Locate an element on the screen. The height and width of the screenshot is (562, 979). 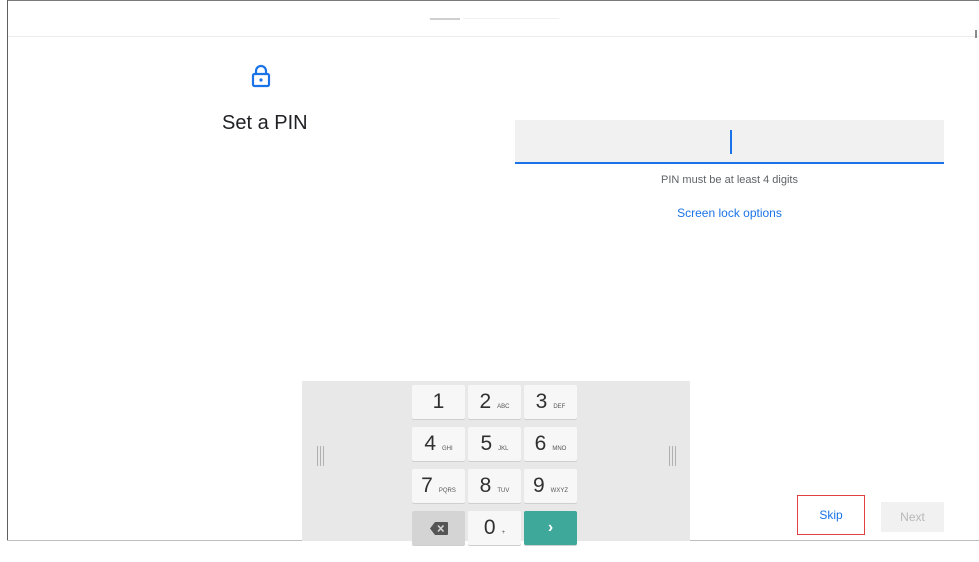
key-digit: 1 is located at coordinates (438, 401).